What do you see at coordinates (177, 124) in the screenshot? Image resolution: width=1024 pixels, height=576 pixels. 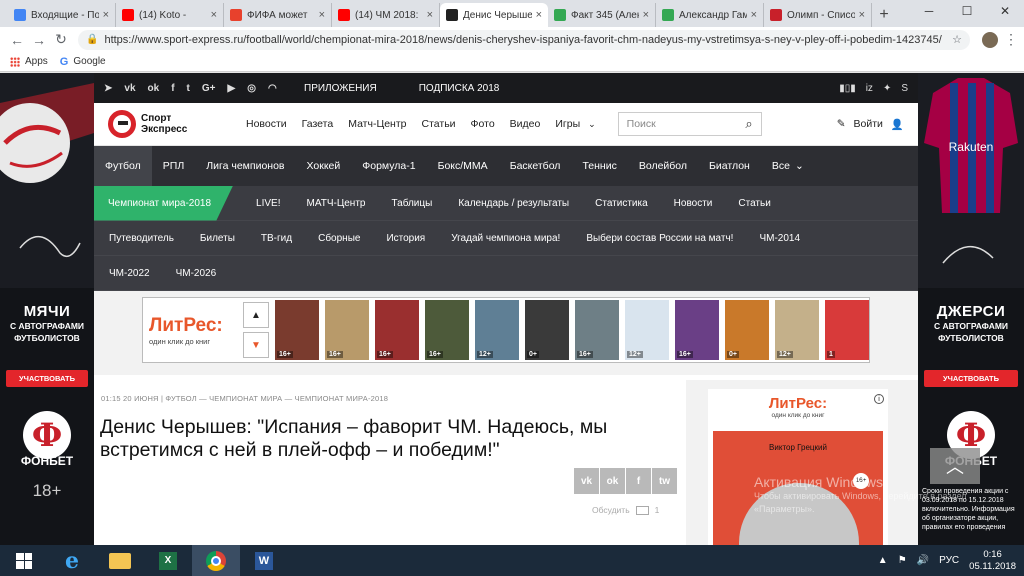 I see `site-logo: Спорт Экспресс` at bounding box center [177, 124].